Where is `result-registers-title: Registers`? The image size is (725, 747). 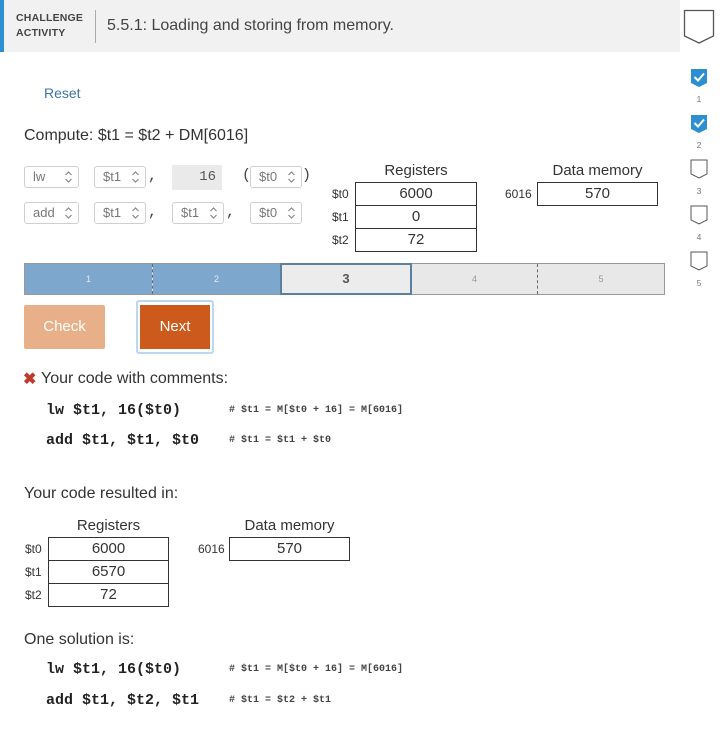
result-registers-title: Registers is located at coordinates (108, 525).